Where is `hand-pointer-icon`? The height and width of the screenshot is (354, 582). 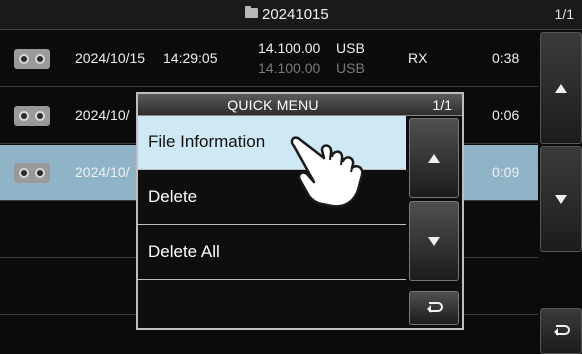
hand-pointer-icon is located at coordinates (327, 172).